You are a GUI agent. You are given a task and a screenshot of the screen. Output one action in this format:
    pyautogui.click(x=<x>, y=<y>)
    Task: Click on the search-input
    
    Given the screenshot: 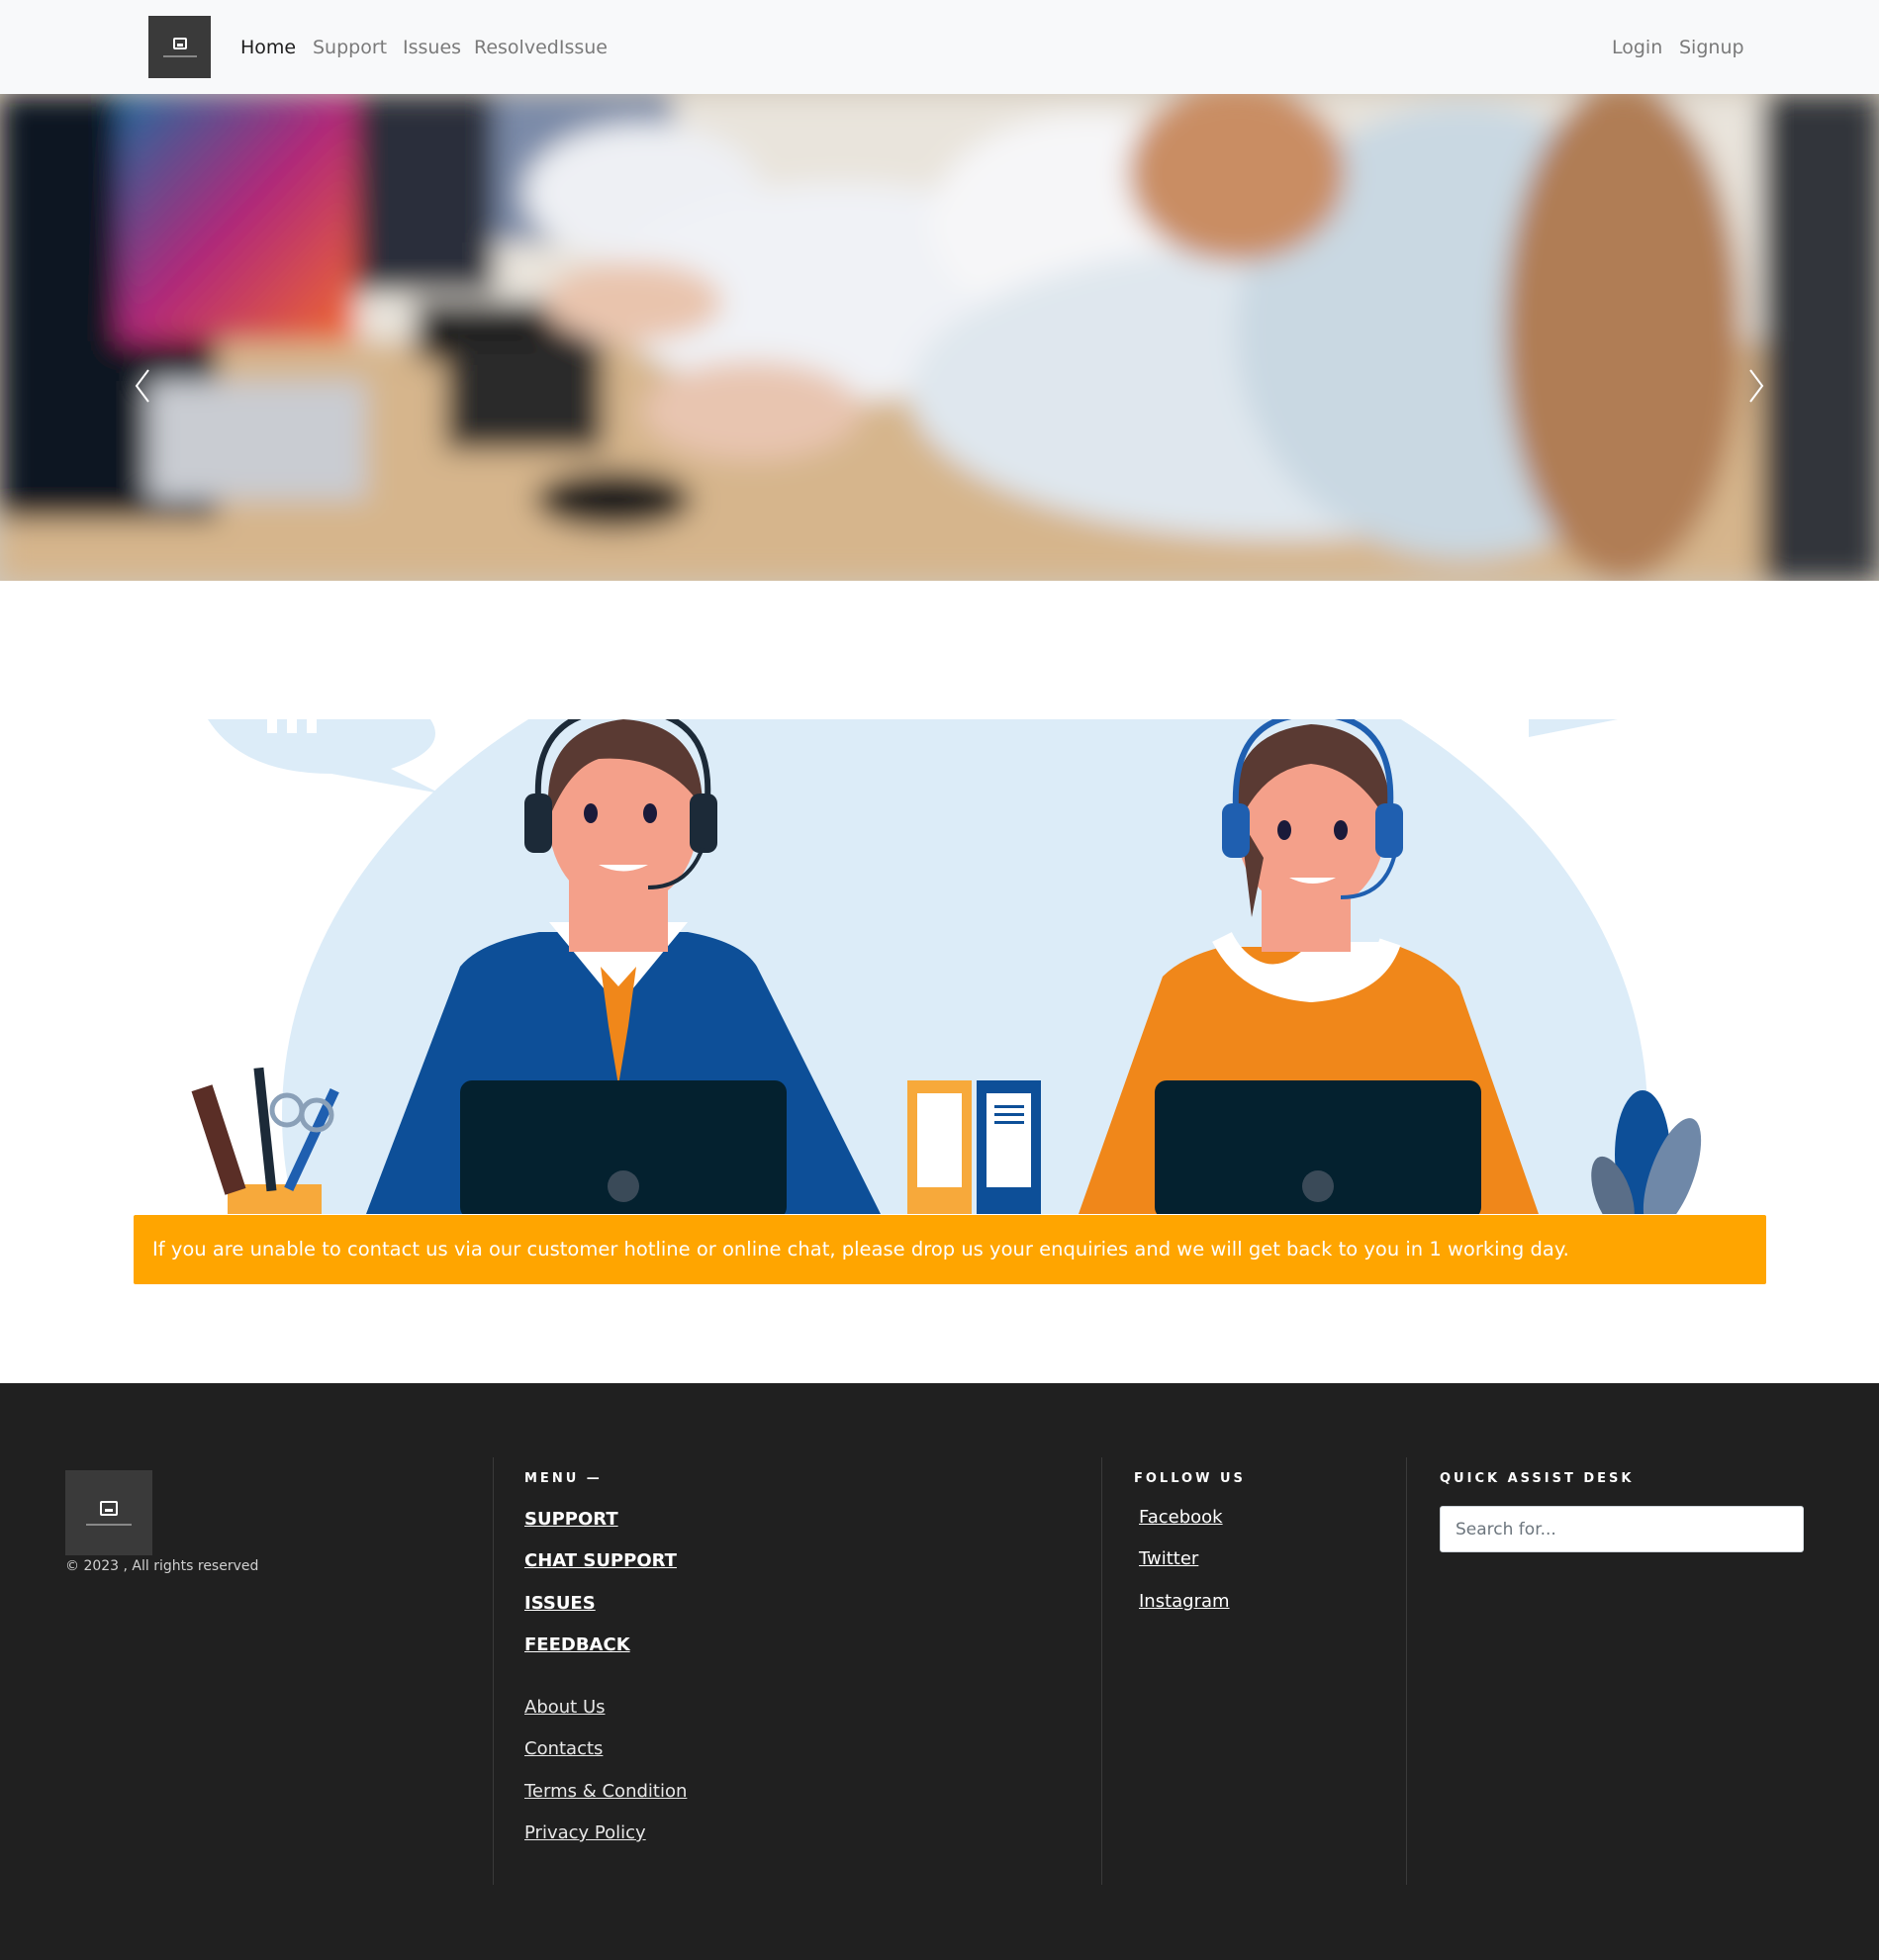 What is the action you would take?
    pyautogui.click(x=1622, y=1529)
    